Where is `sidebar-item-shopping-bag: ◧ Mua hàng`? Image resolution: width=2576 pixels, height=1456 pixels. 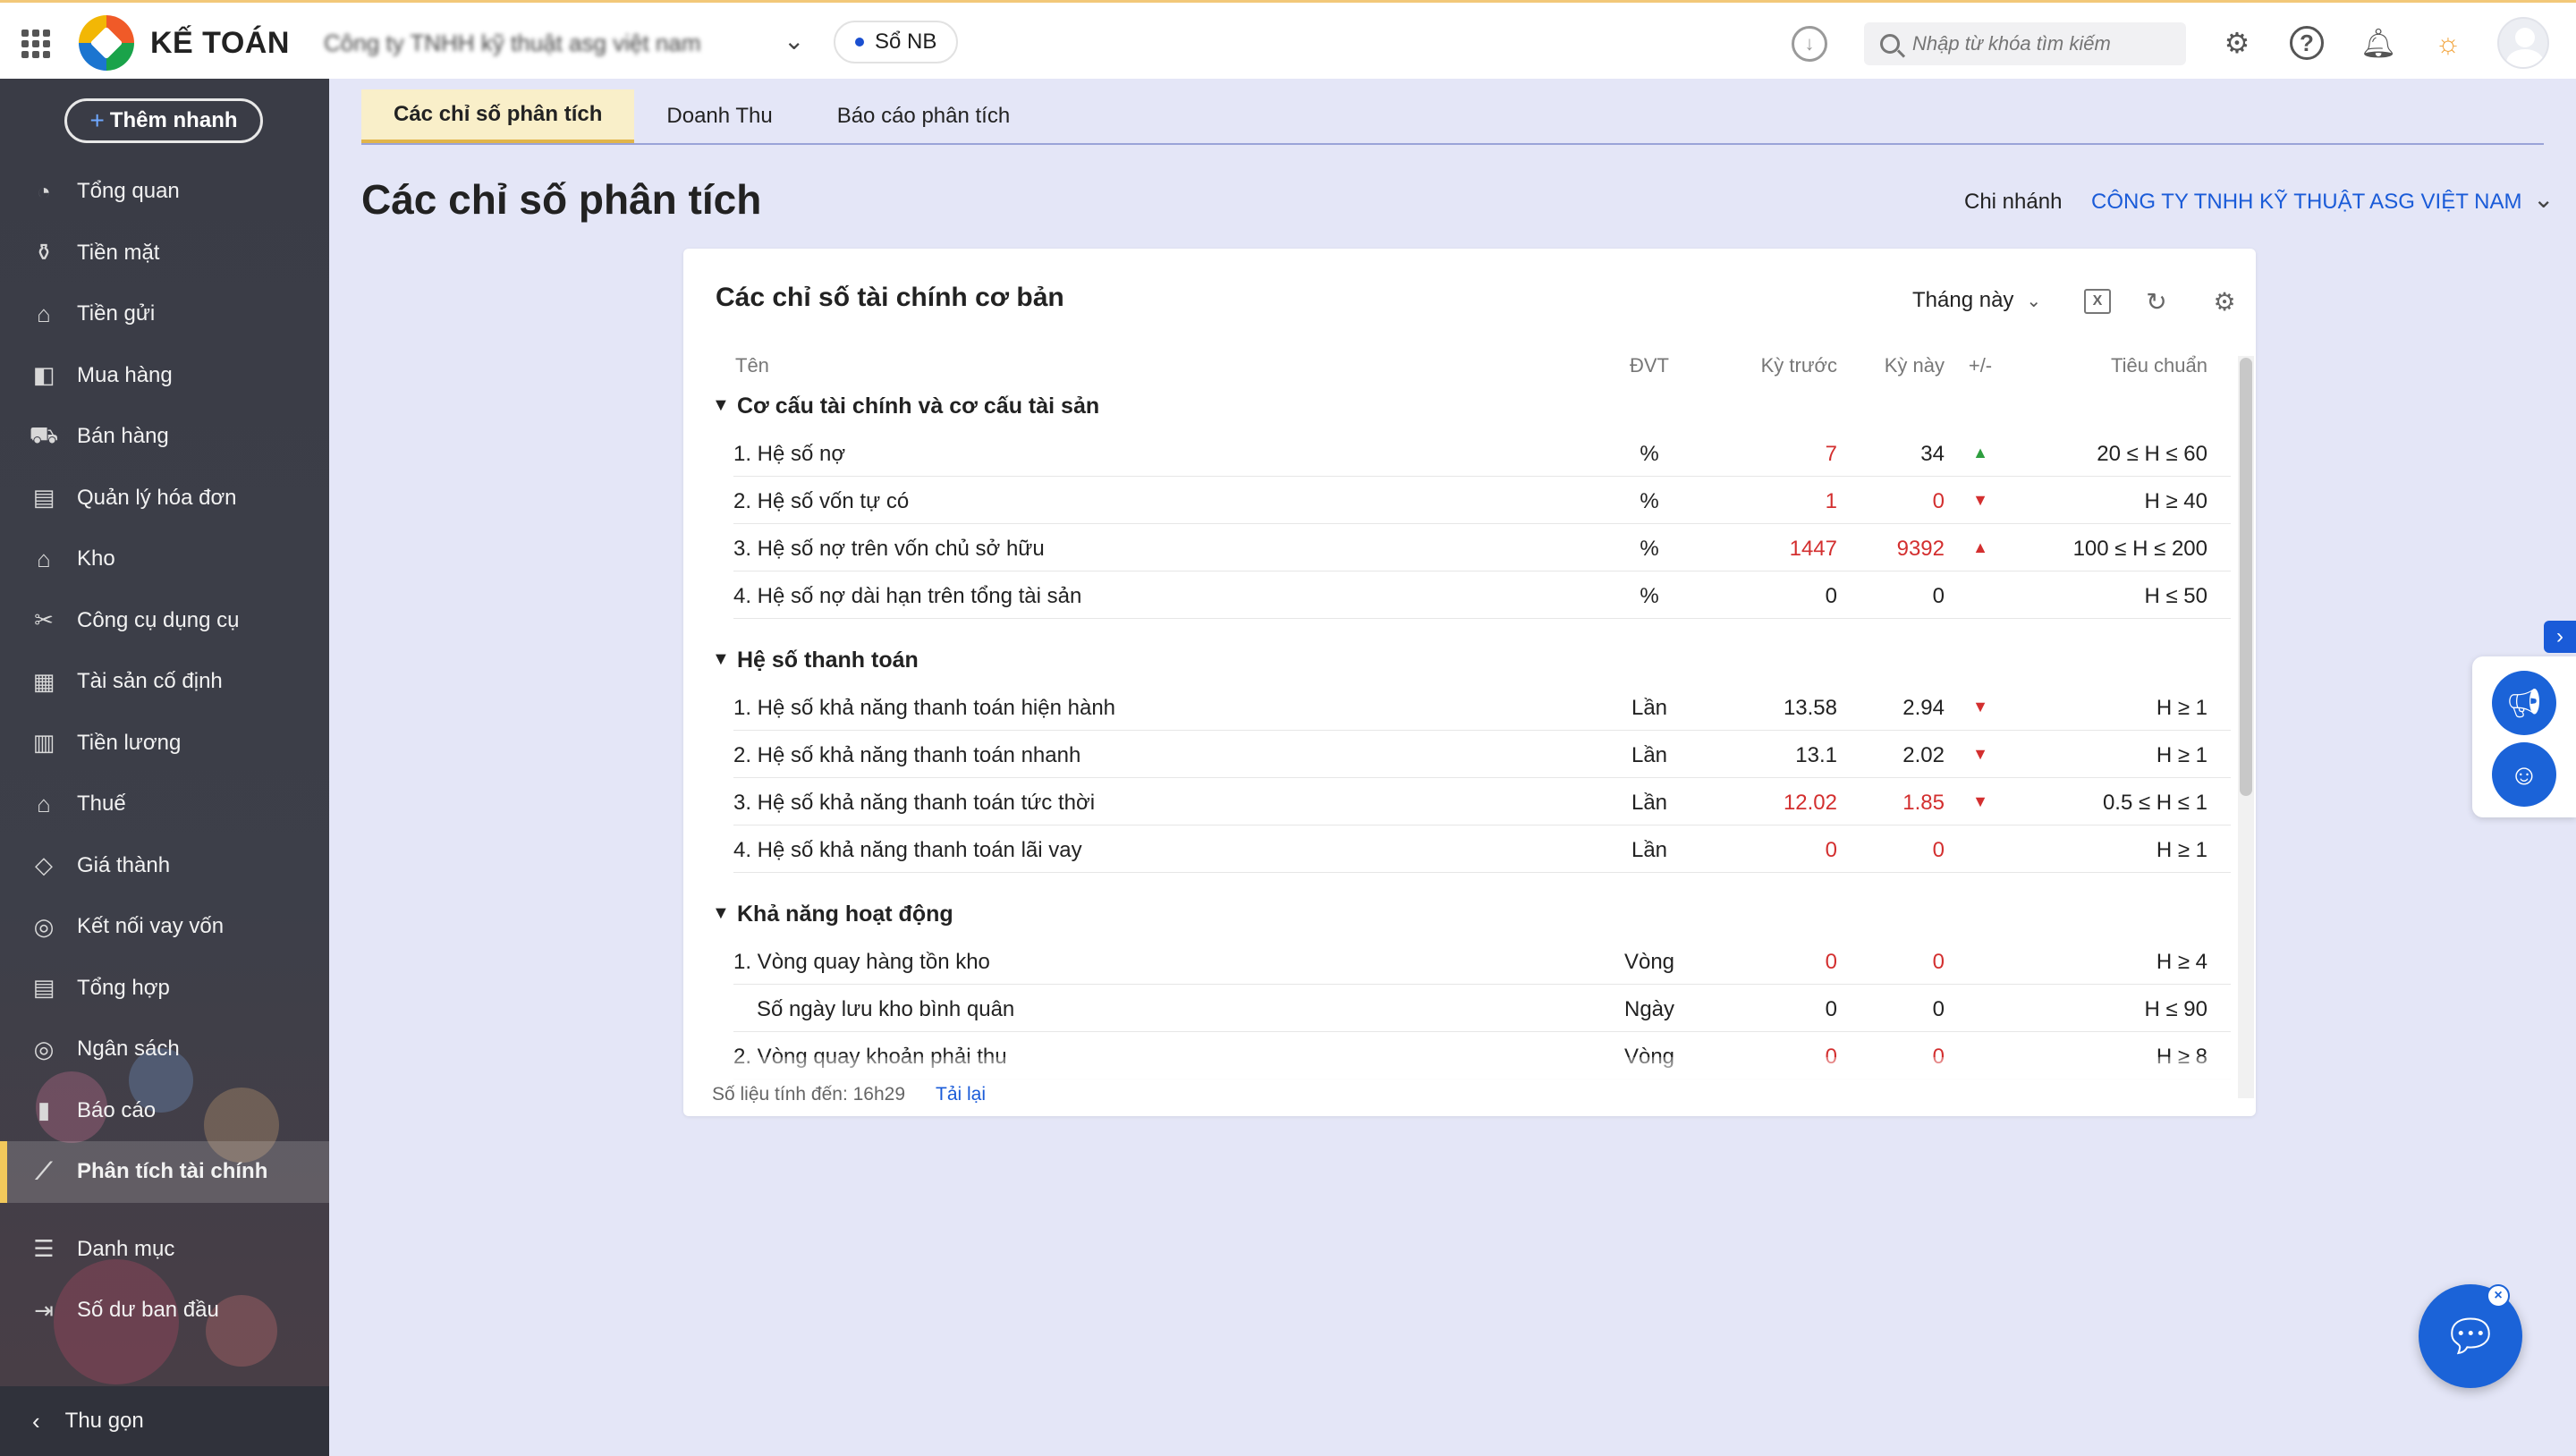 sidebar-item-shopping-bag: ◧ Mua hàng is located at coordinates (164, 376).